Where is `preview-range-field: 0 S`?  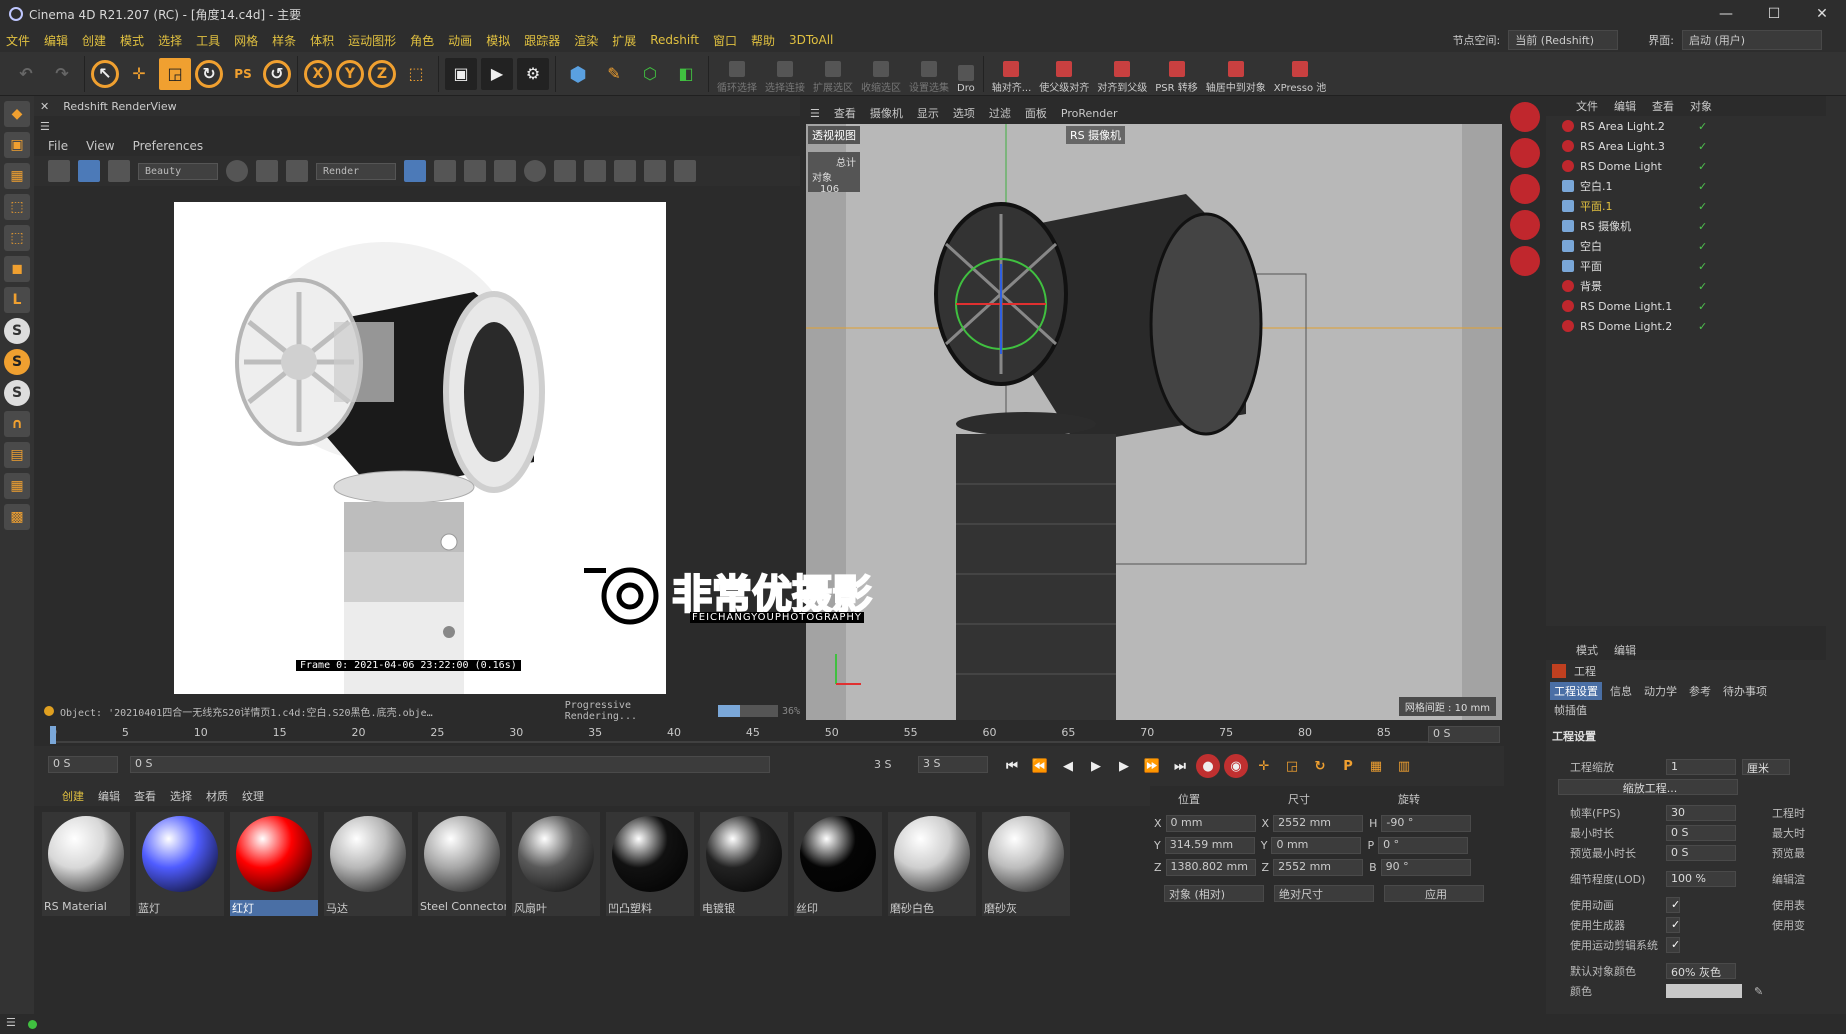
preview-range-field: 0 S is located at coordinates (450, 764).